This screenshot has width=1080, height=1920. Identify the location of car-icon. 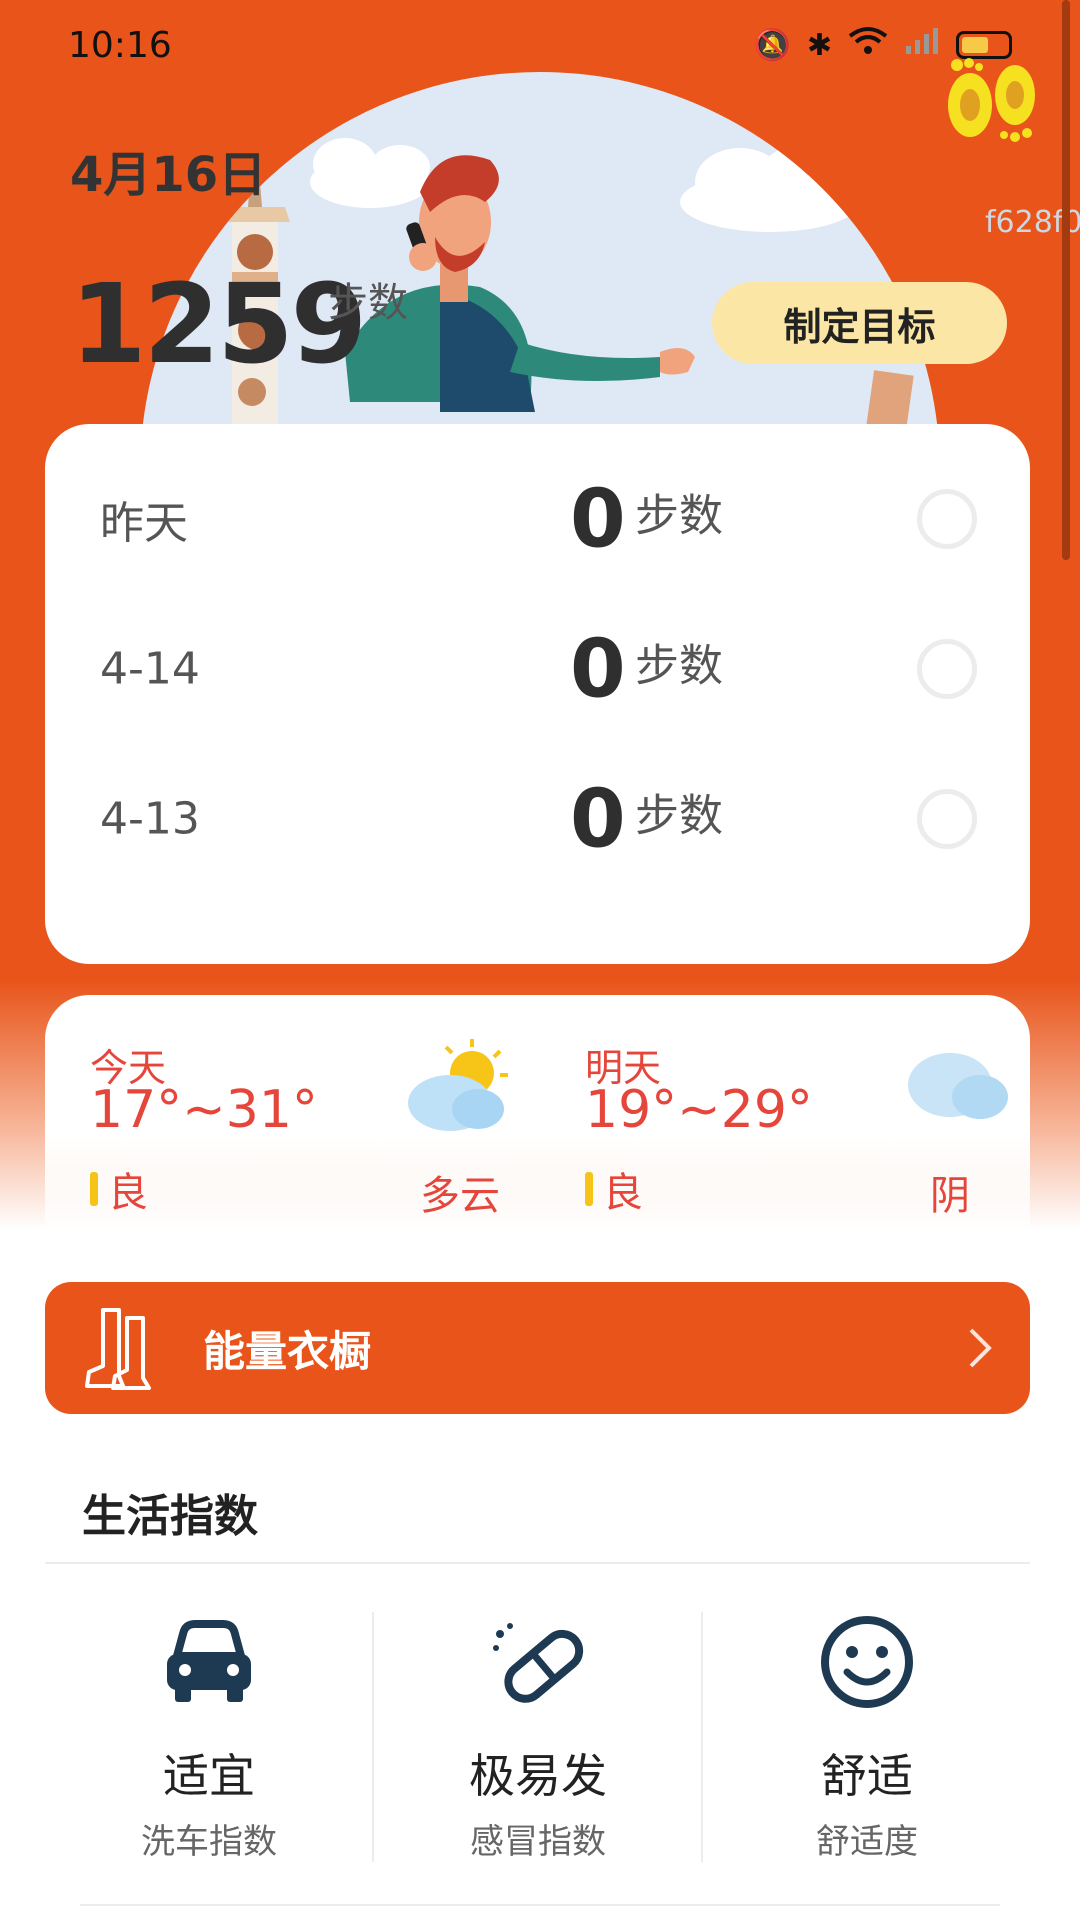
(209, 1661).